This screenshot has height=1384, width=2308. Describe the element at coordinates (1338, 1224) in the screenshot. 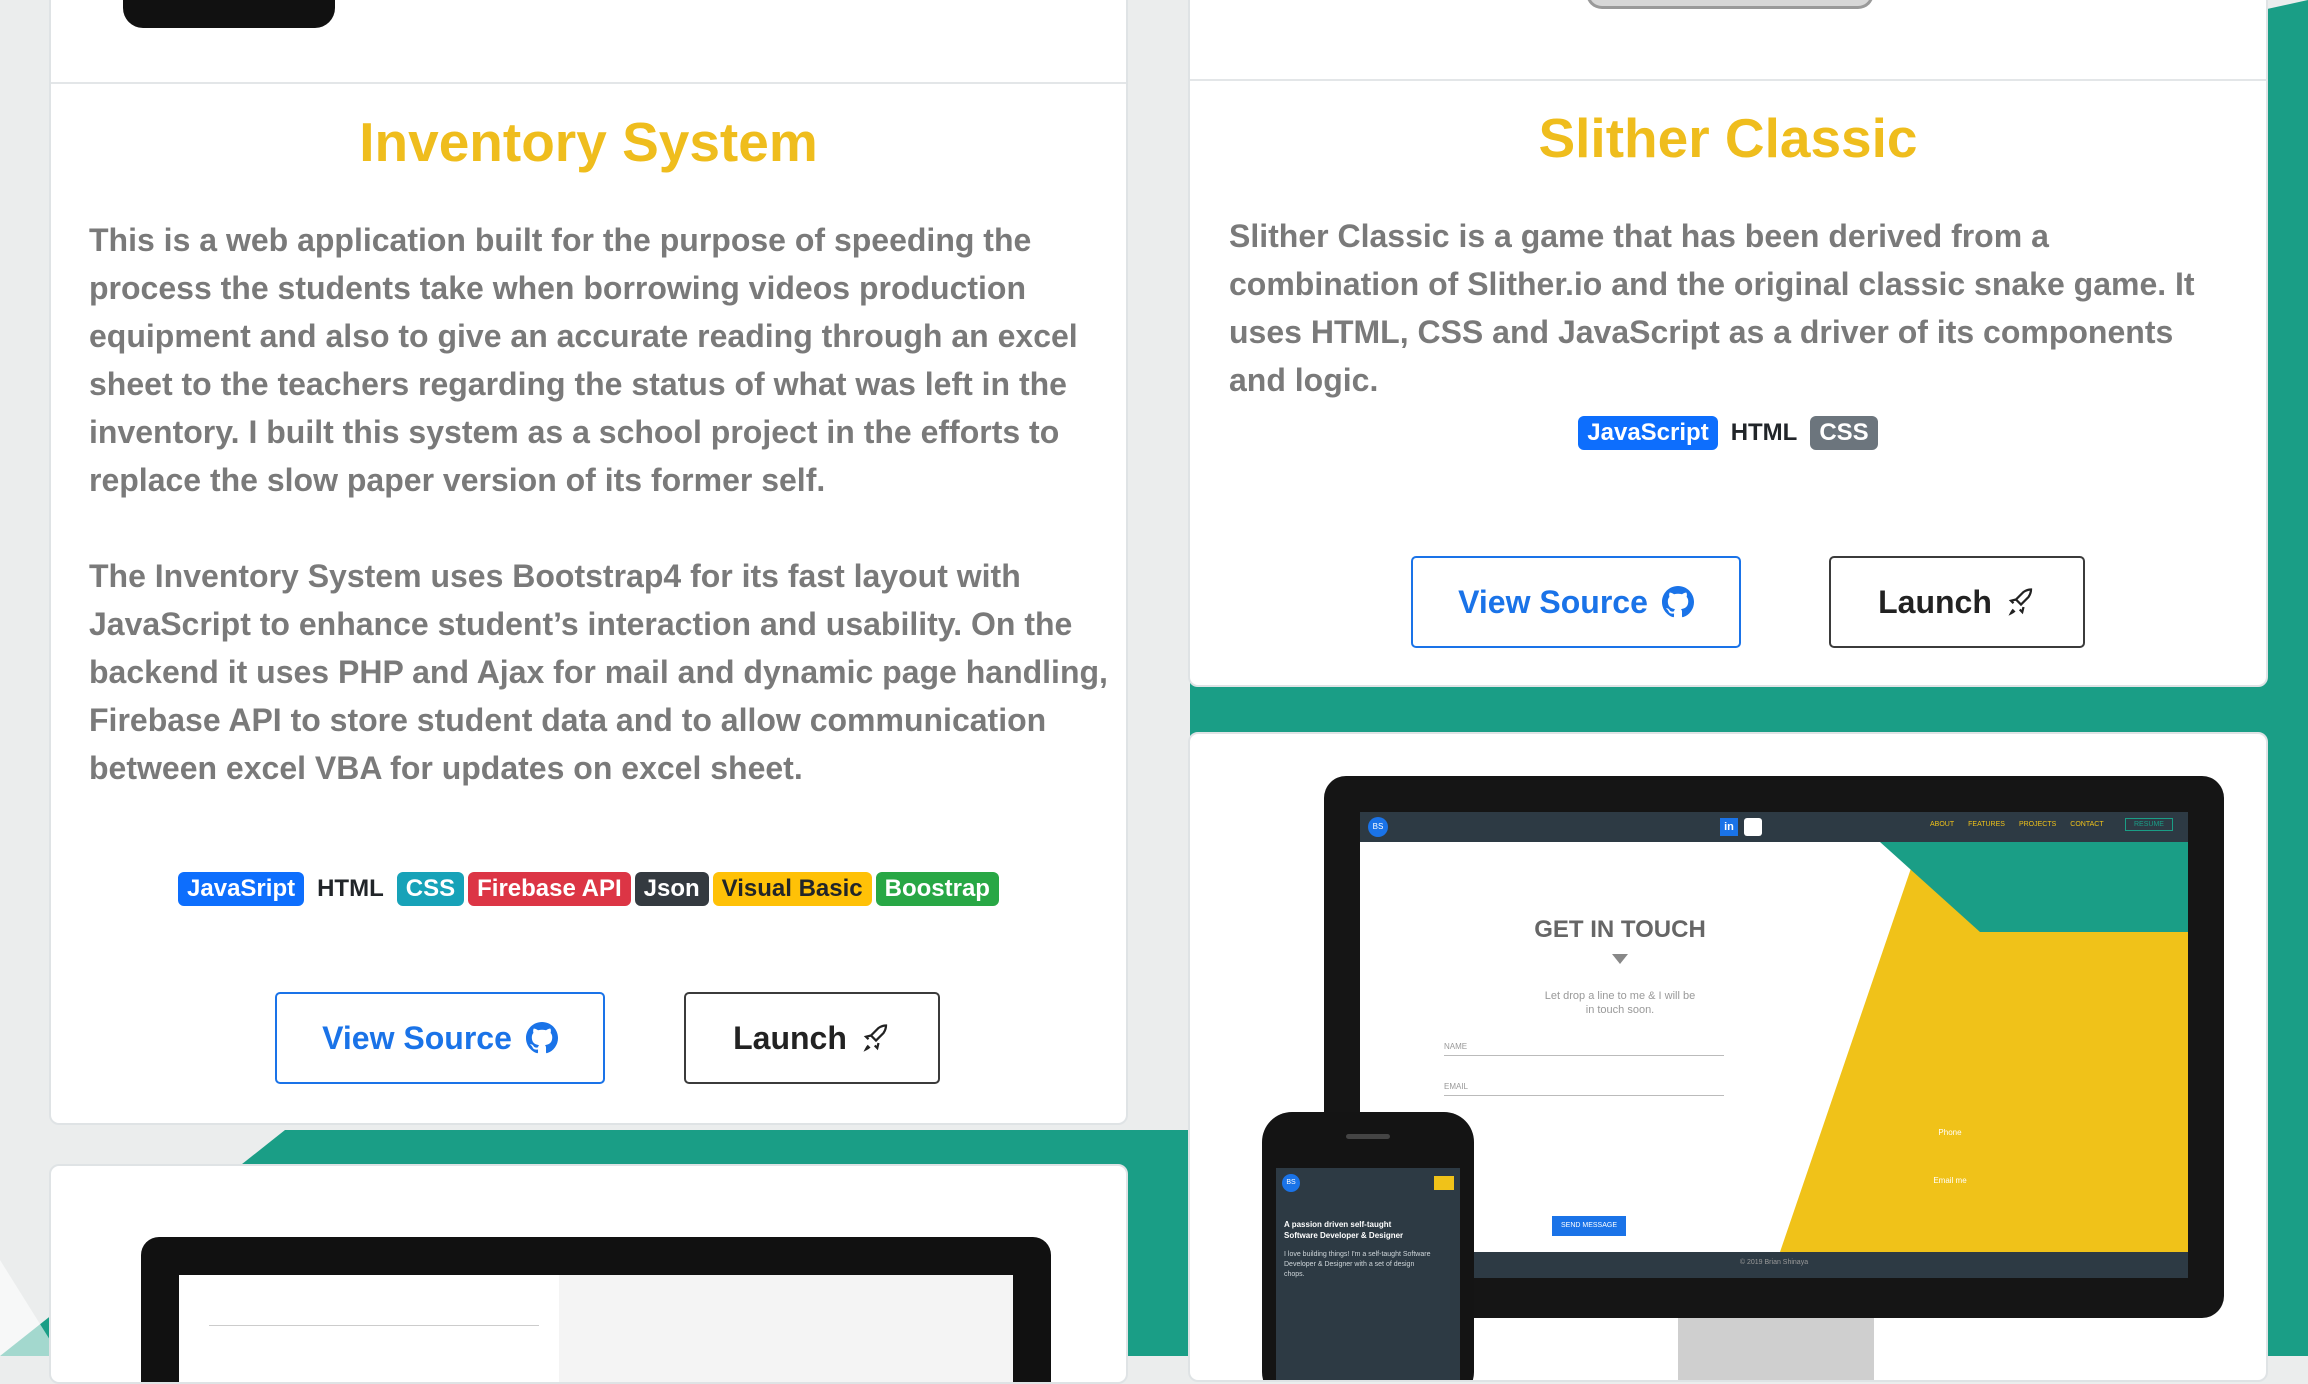

I see `phone-tagline-1: A passion driven self-taught` at that location.